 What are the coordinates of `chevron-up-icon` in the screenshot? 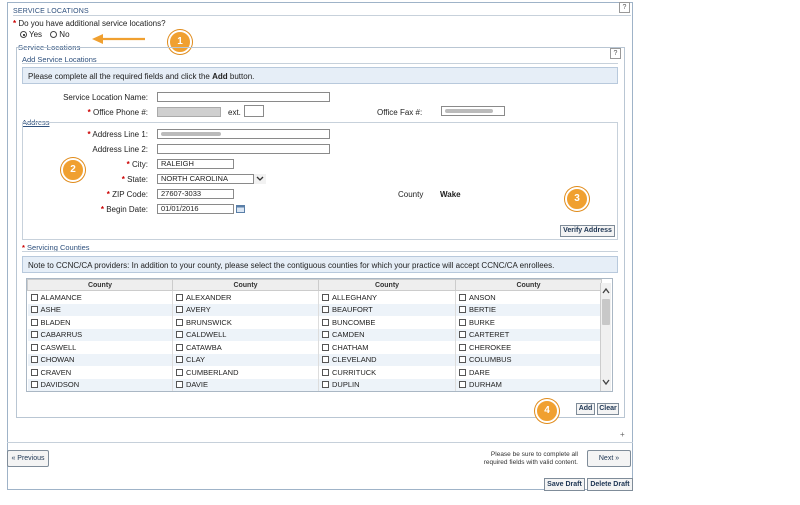 It's located at (606, 291).